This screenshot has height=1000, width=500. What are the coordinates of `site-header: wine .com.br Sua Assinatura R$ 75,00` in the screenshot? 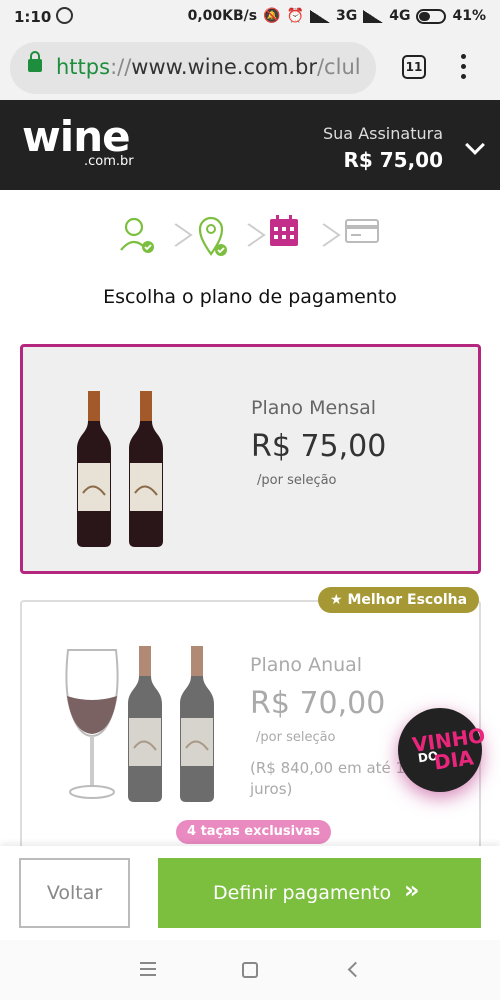 It's located at (250, 145).